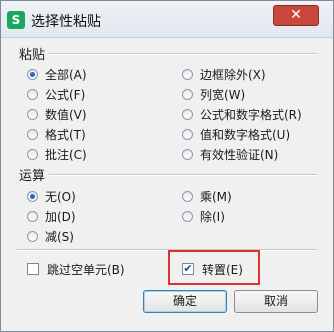  I want to click on checkmark-icon: ✔, so click(188, 268).